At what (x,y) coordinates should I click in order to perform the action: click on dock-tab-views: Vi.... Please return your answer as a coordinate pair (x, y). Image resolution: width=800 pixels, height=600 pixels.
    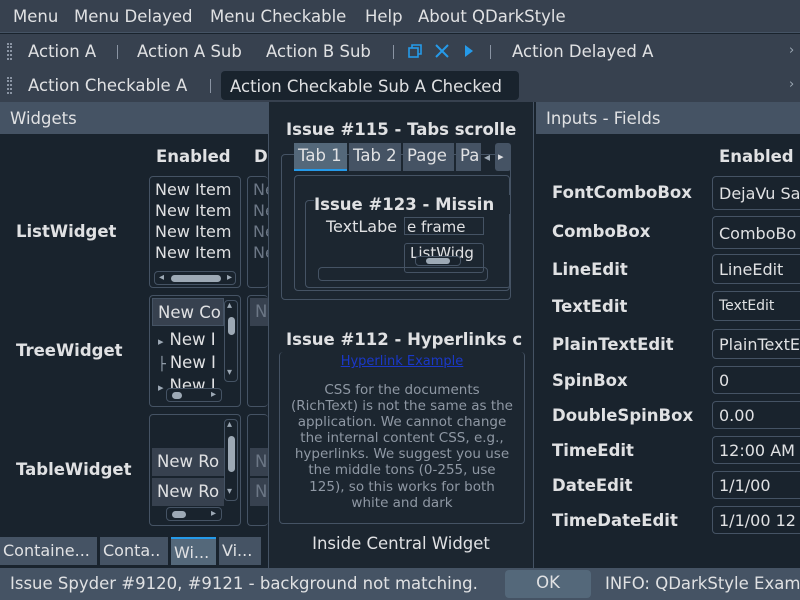
    Looking at the image, I should click on (240, 551).